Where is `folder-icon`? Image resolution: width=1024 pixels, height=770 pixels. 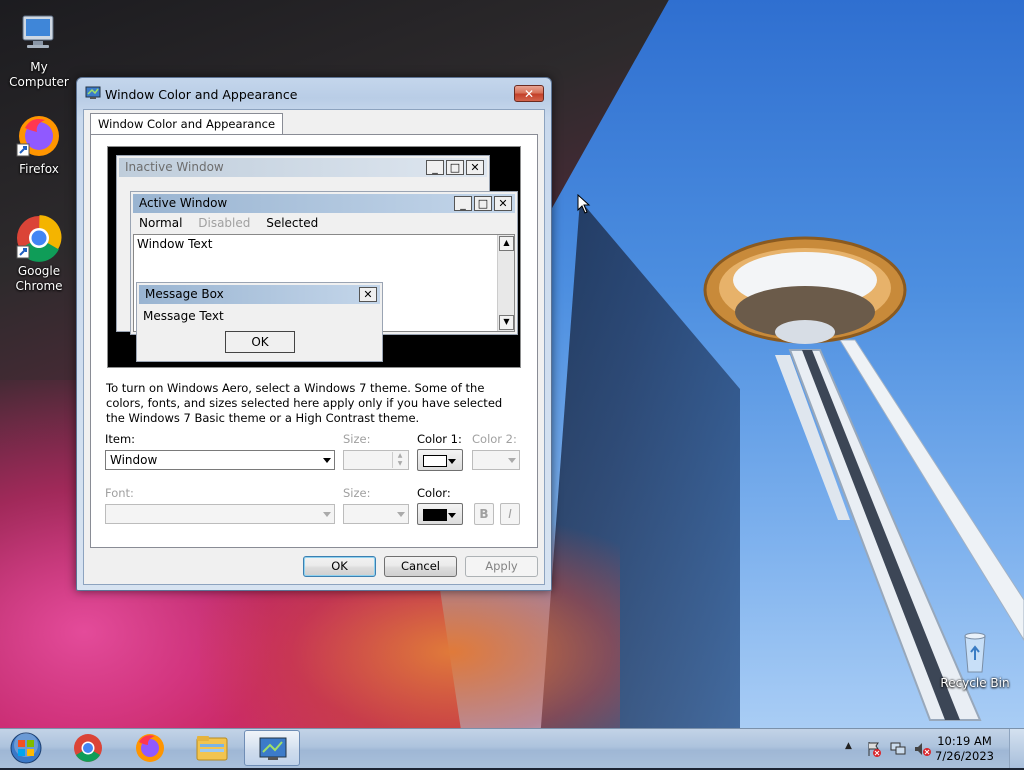 folder-icon is located at coordinates (212, 748).